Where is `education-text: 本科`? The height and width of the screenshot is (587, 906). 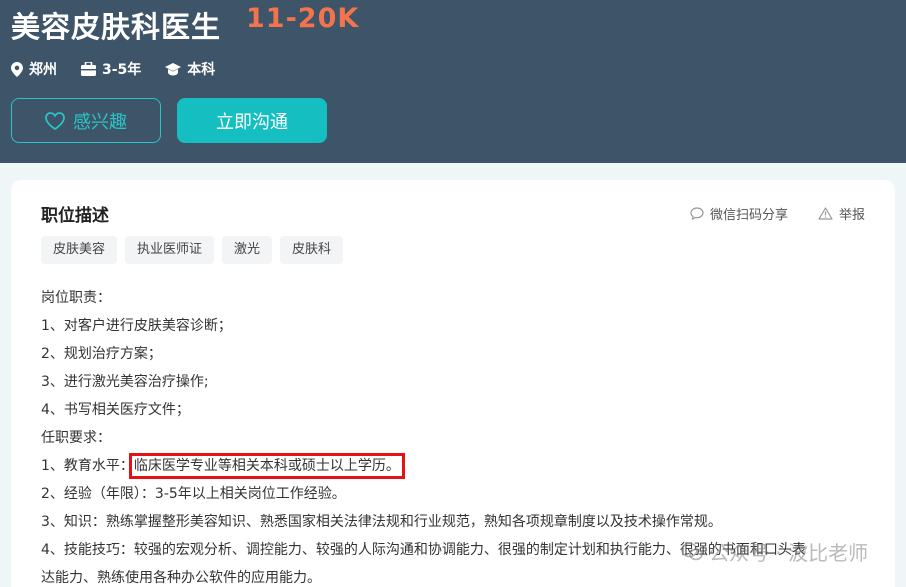
education-text: 本科 is located at coordinates (201, 70).